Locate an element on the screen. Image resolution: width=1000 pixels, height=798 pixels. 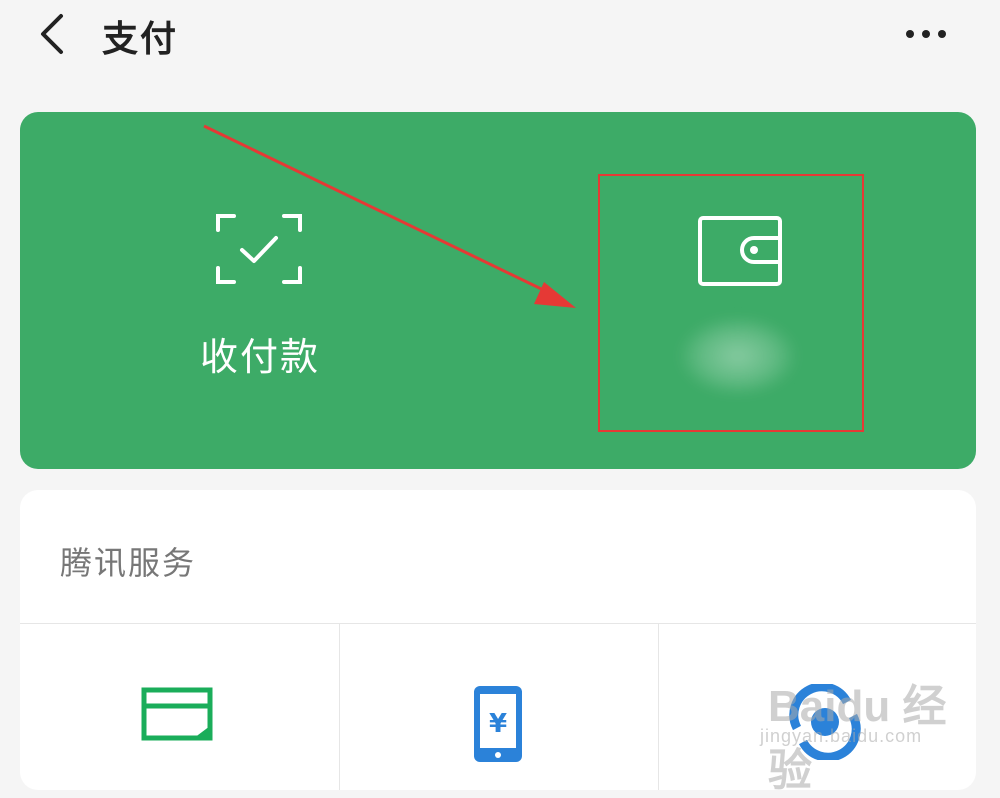
section-title: 腾讯服务 is located at coordinates (128, 563).